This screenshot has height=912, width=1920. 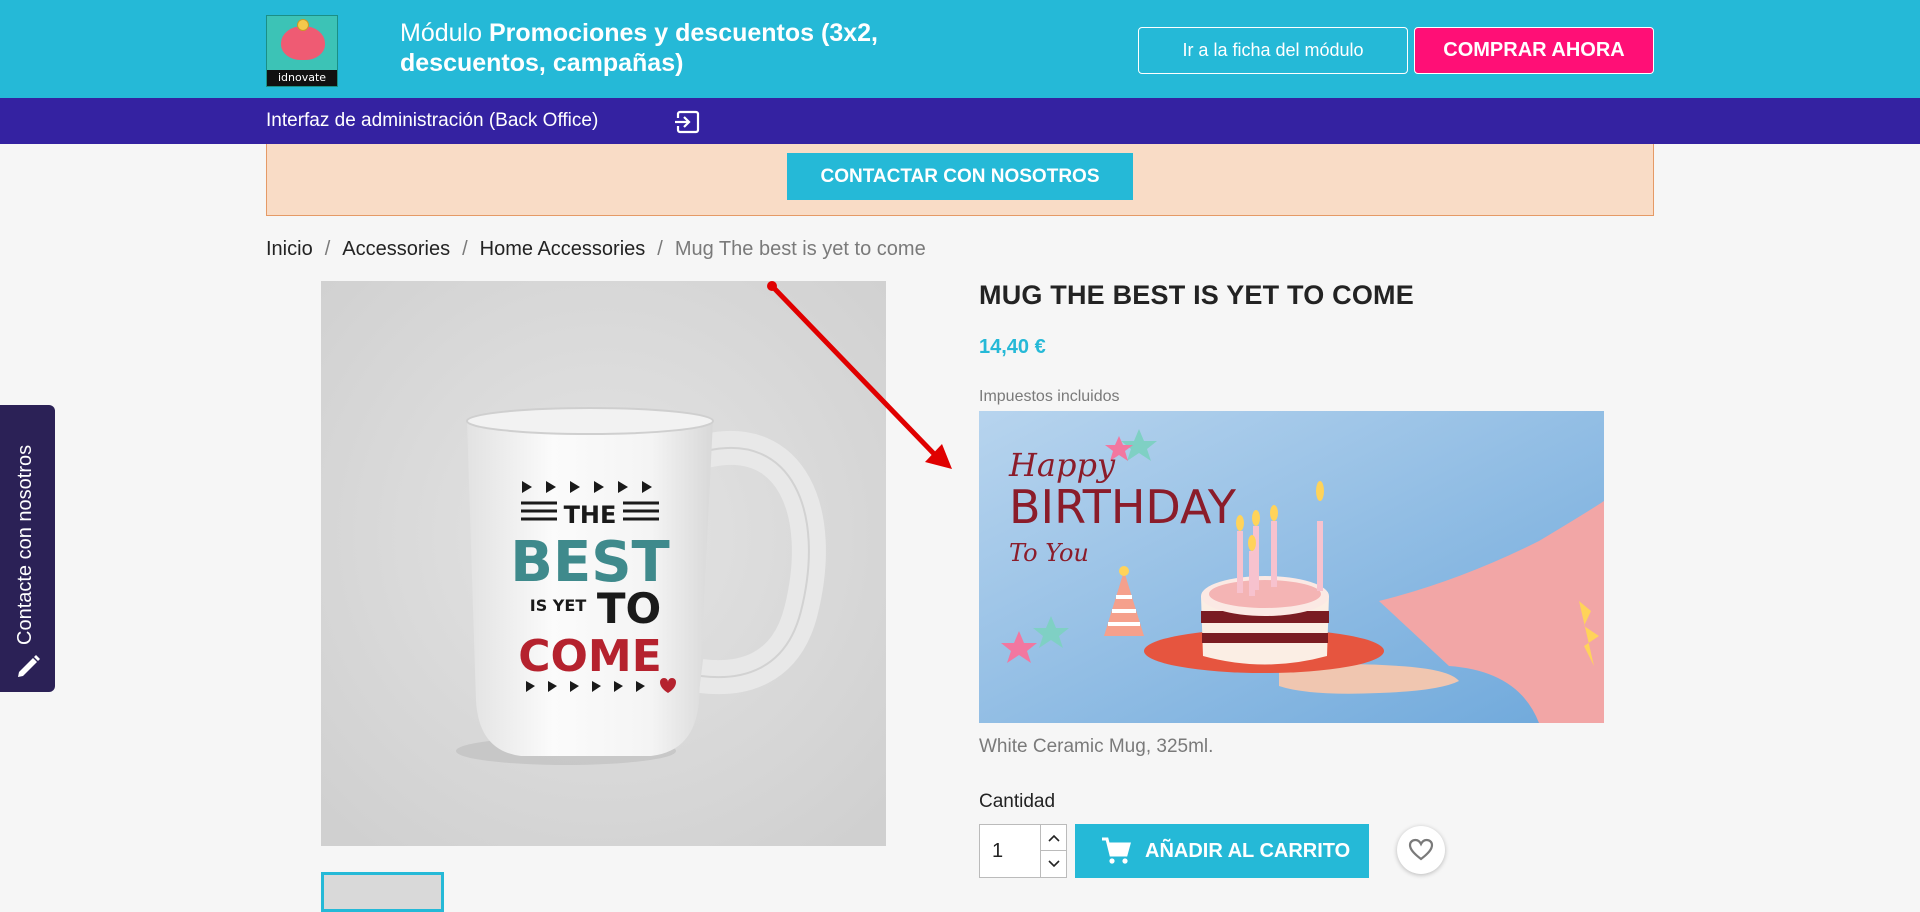 I want to click on piggy-bank-icon, so click(x=303, y=43).